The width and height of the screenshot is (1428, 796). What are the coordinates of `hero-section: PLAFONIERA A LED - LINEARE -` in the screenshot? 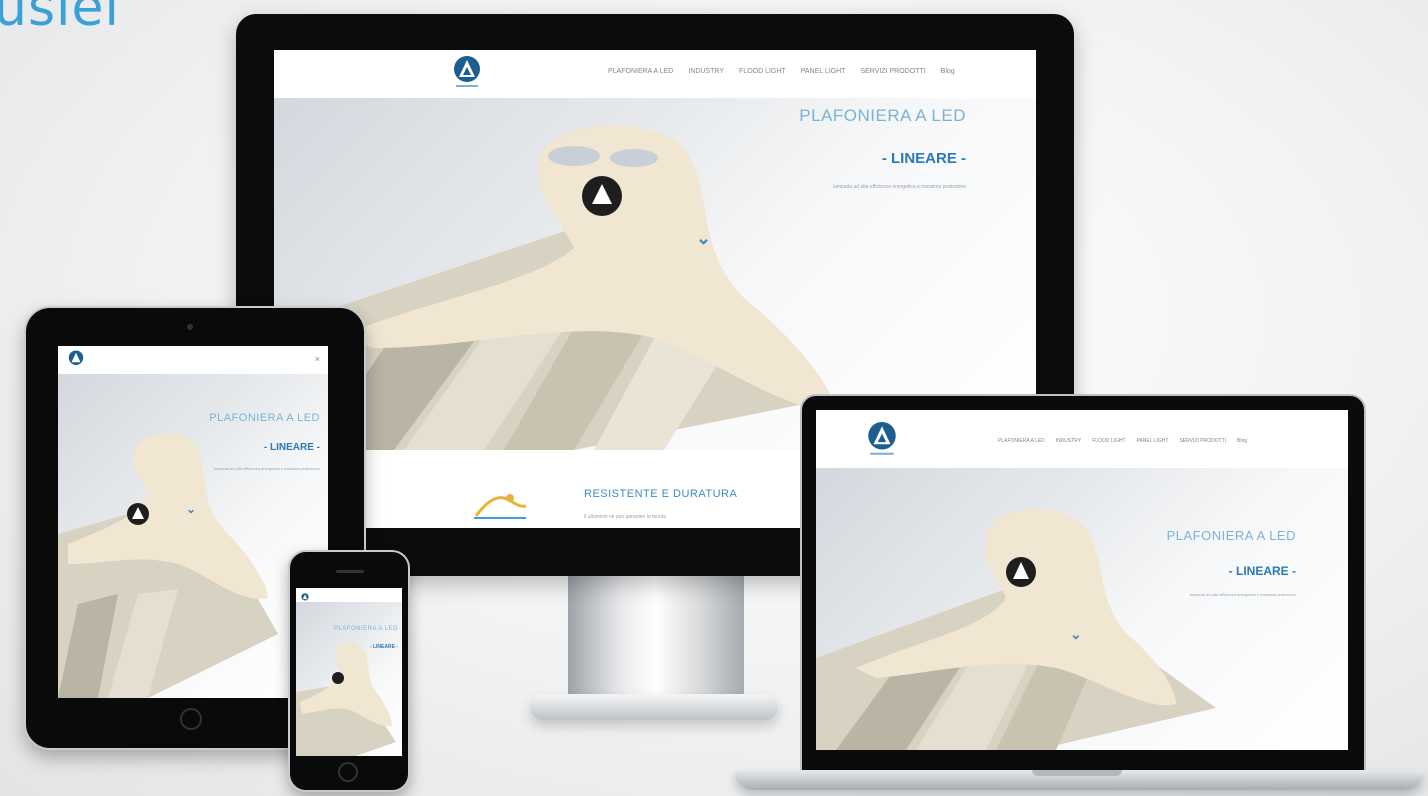 It's located at (349, 679).